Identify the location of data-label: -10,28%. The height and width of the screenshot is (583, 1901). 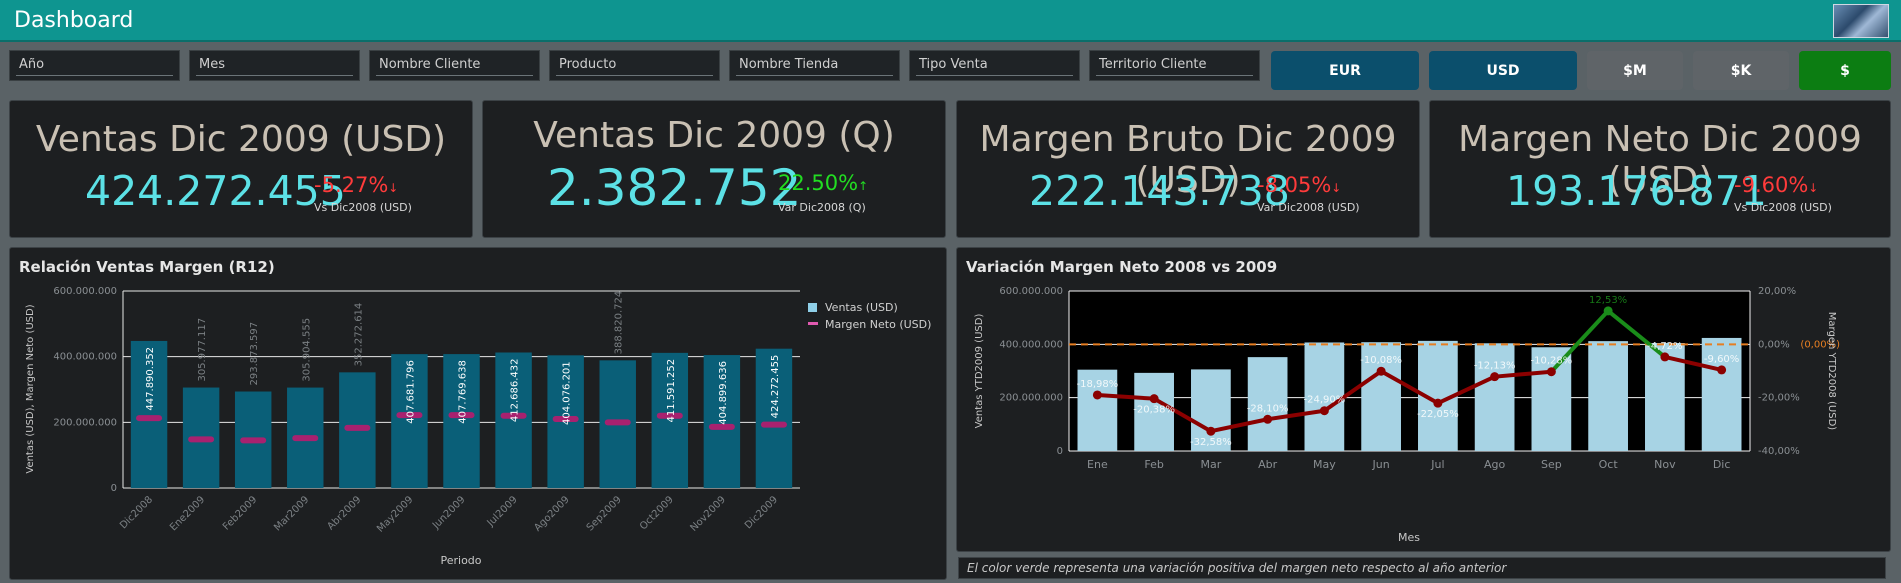
(1552, 361).